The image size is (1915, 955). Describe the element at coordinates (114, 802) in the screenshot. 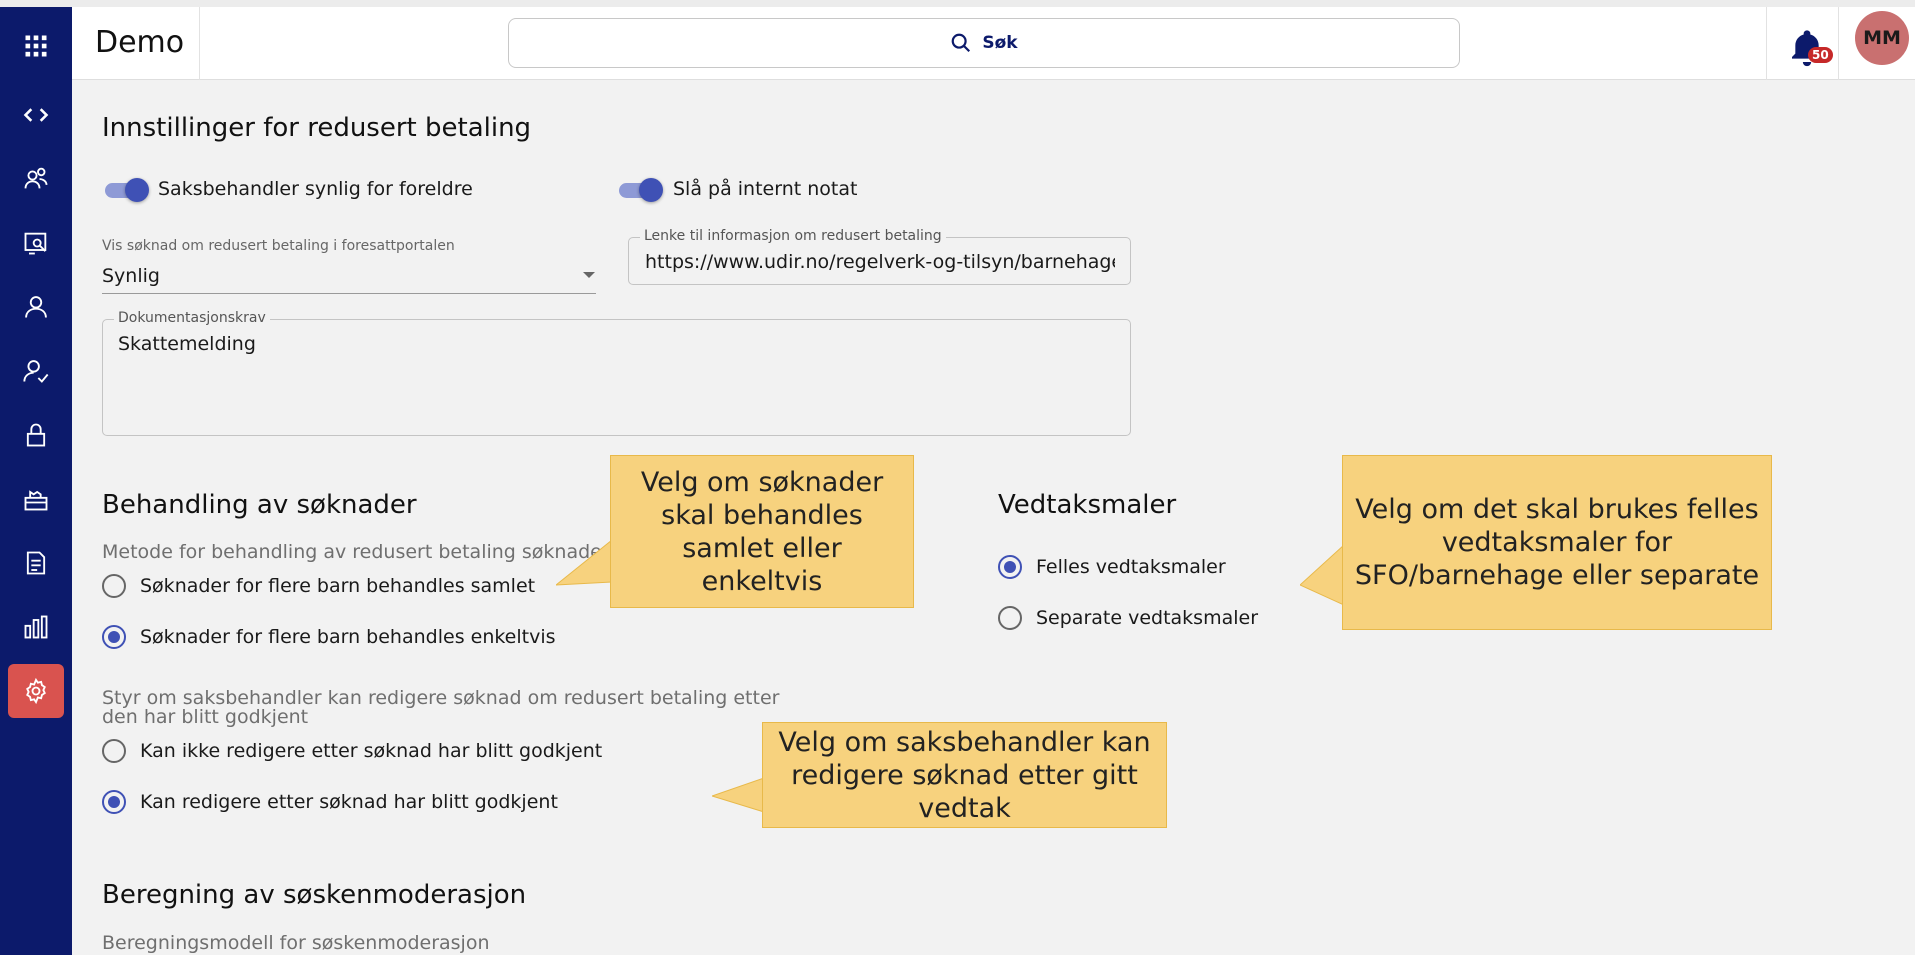

I see `edit-radio-yes` at that location.